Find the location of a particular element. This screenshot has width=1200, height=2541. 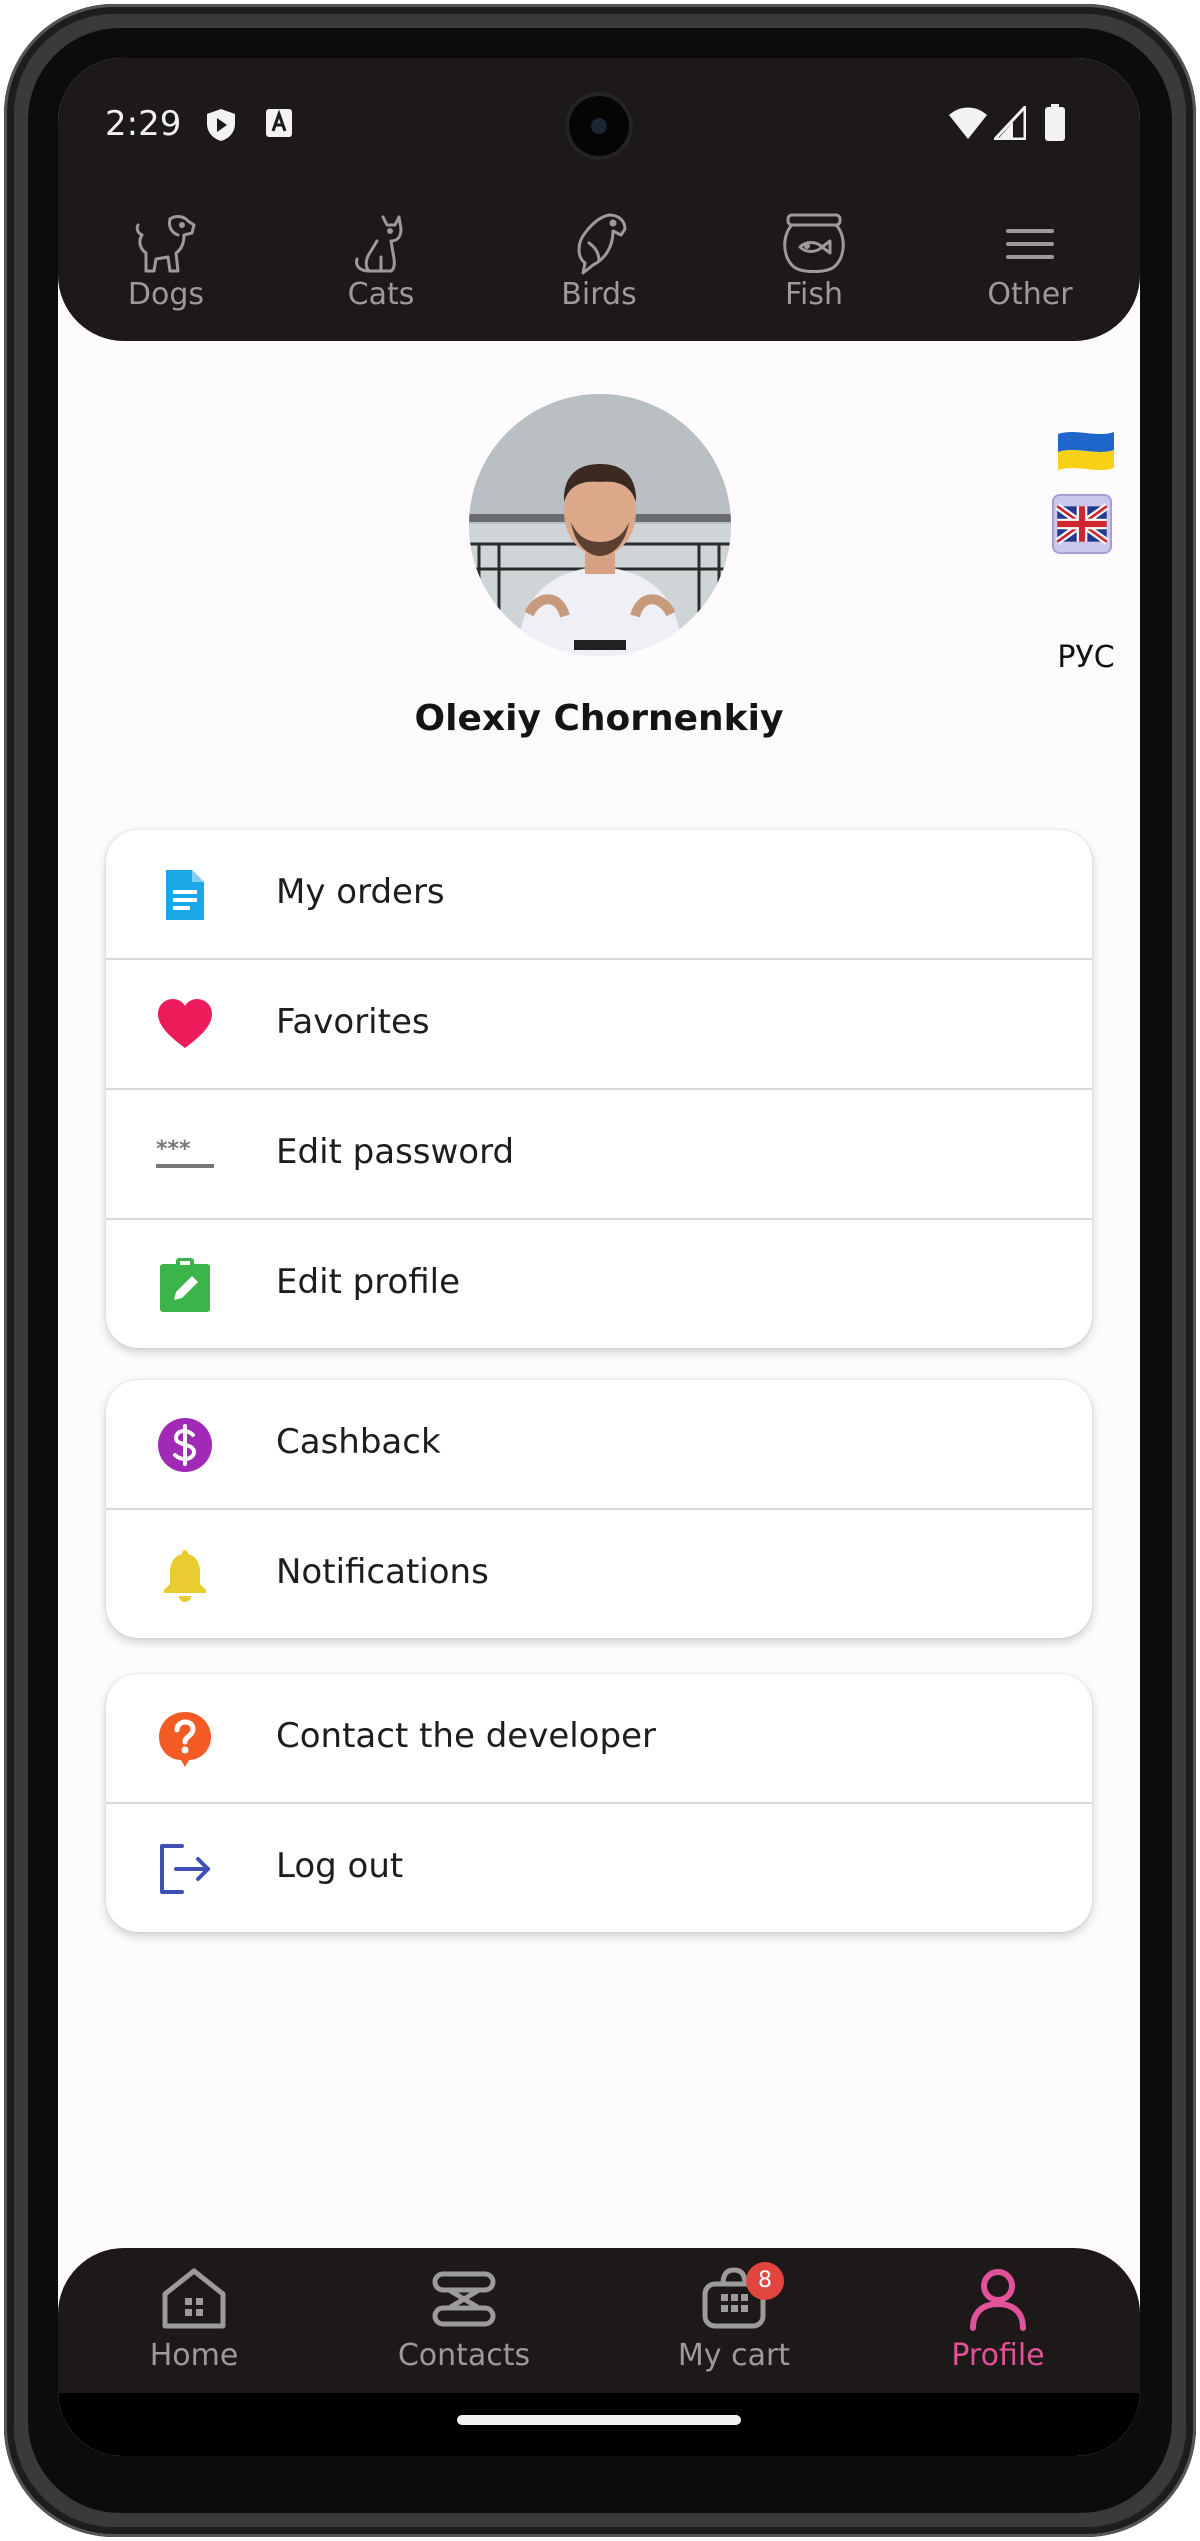

password-icon: *** is located at coordinates (185, 1152).